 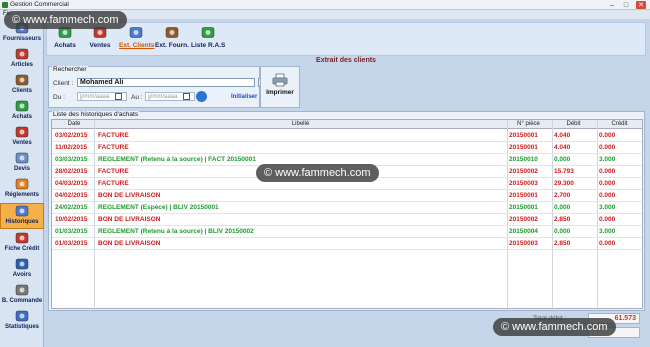 What do you see at coordinates (22, 296) in the screenshot?
I see `sidebar-item-b-commande: B. Commande` at bounding box center [22, 296].